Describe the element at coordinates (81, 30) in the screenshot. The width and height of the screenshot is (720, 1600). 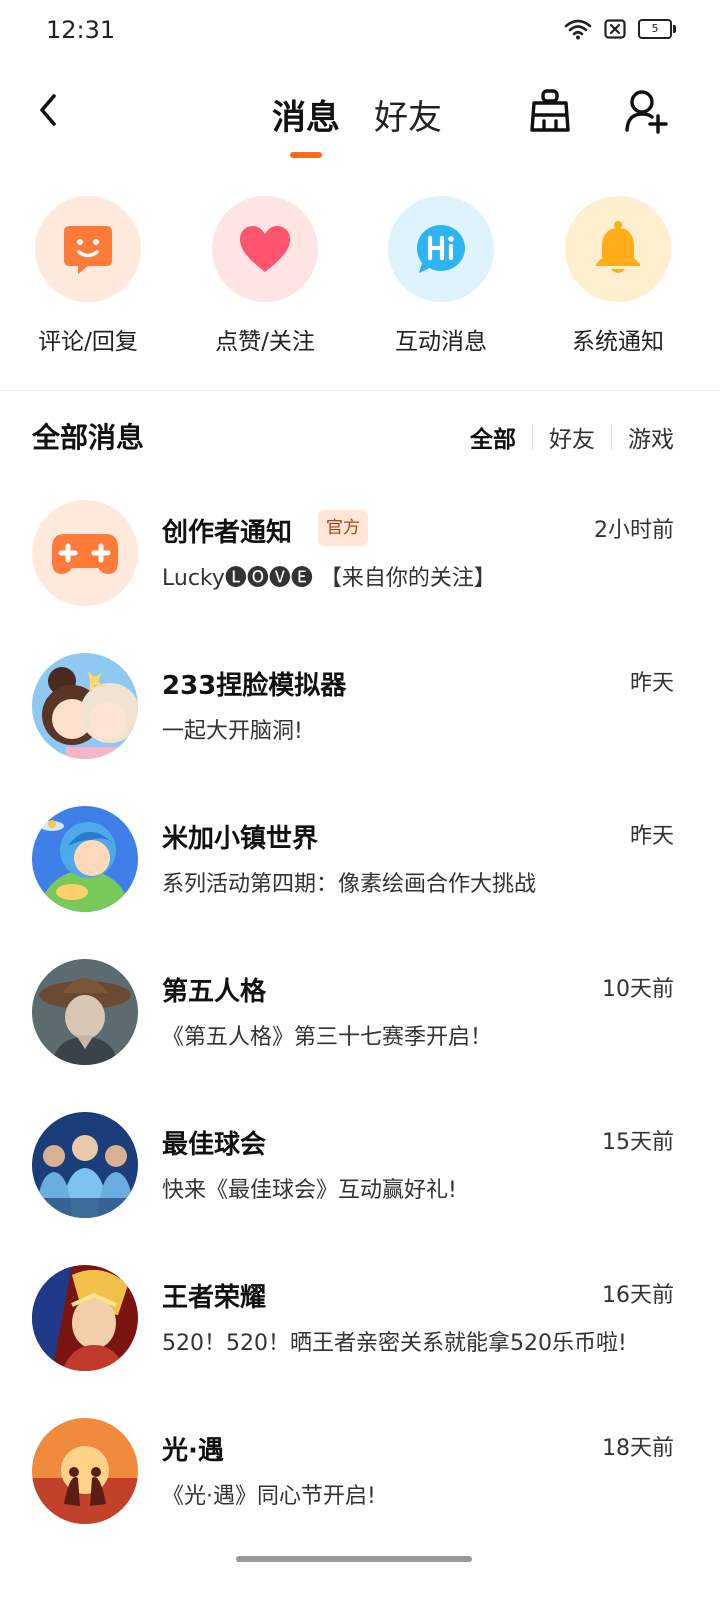
I see `status-time: 12:31` at that location.